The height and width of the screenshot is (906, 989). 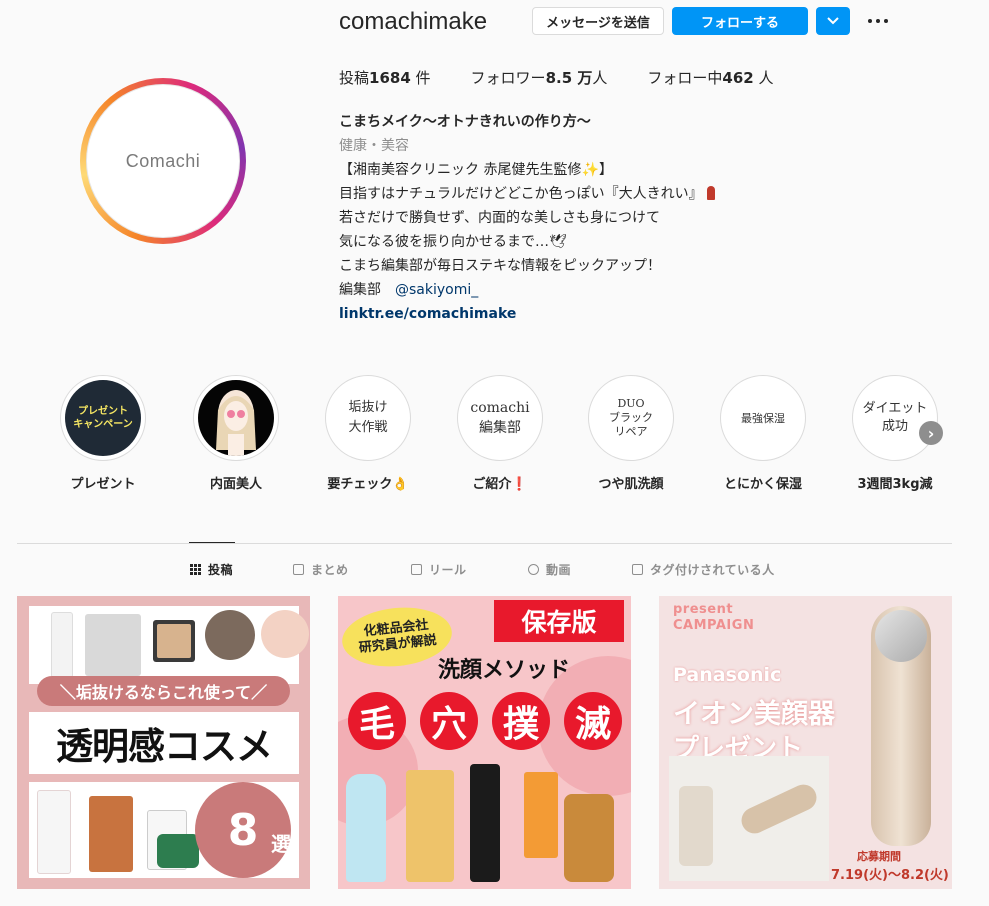 I want to click on post-banner: ＼垢抜けるならこれ使って／, so click(x=163, y=691).